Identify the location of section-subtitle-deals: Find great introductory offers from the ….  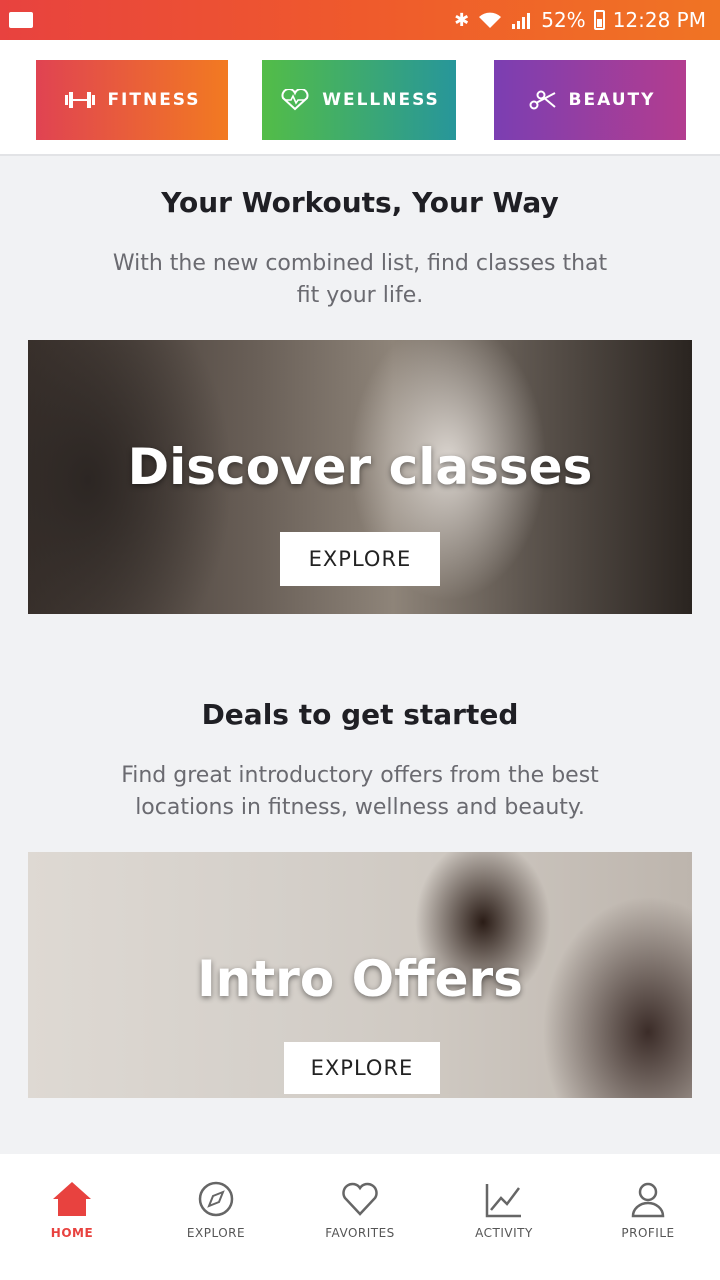
(360, 791).